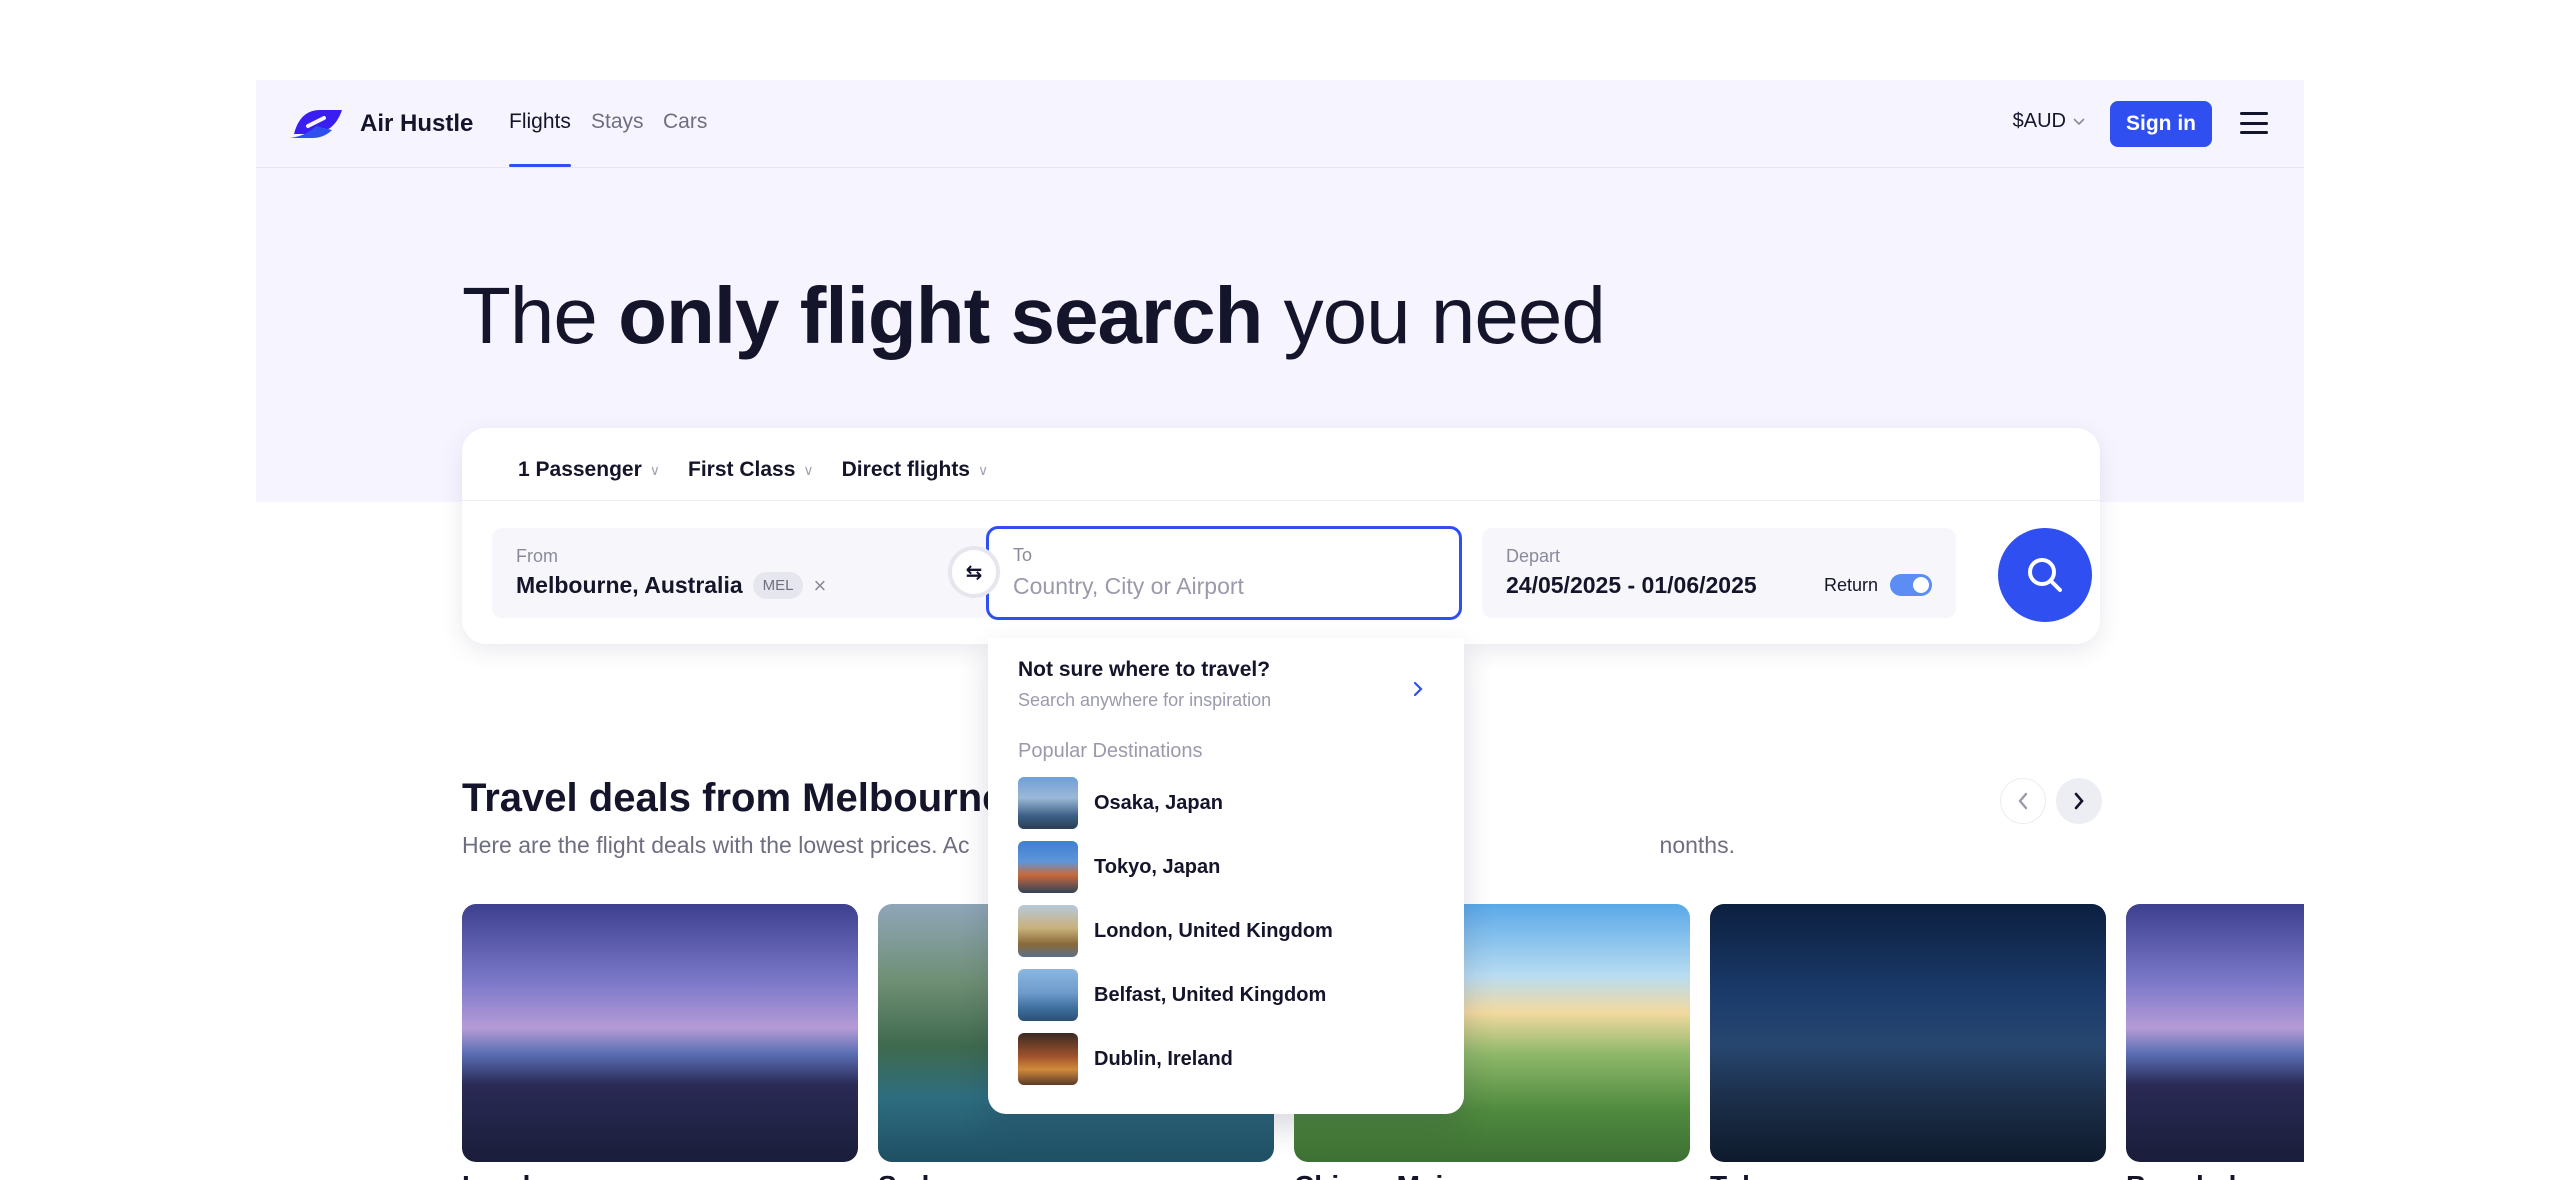 The width and height of the screenshot is (2560, 1180). I want to click on air-hustle-logo, so click(316, 123).